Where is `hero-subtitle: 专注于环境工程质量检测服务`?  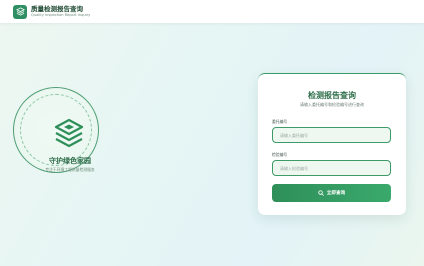 hero-subtitle: 专注于环境工程质量检测服务 is located at coordinates (70, 169).